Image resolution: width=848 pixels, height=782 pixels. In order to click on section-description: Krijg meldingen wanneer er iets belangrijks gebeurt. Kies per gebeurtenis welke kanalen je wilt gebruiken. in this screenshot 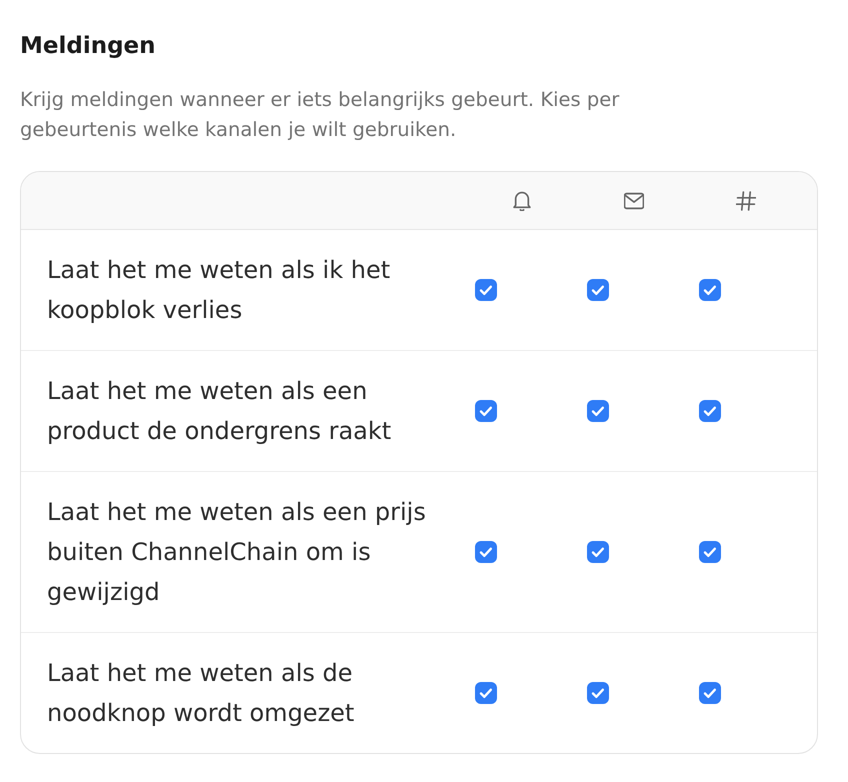, I will do `click(320, 115)`.